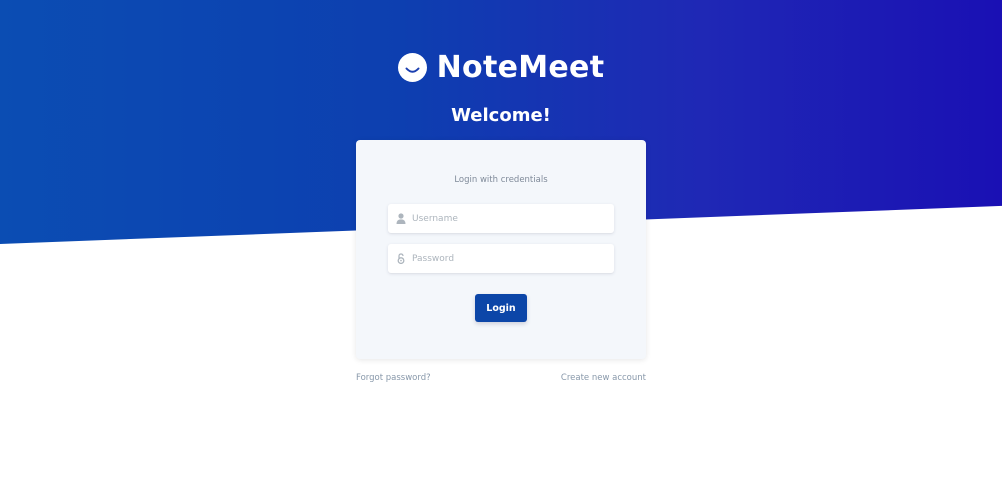 The height and width of the screenshot is (488, 1002). I want to click on user-icon, so click(401, 219).